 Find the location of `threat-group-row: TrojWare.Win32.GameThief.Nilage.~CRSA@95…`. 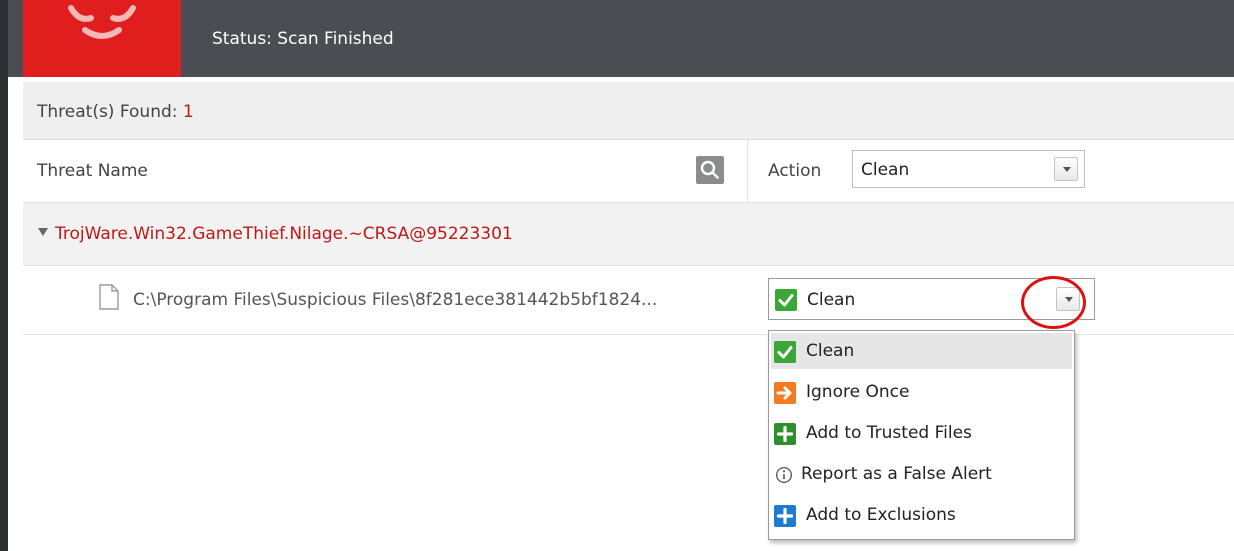

threat-group-row: TrojWare.Win32.GameThief.Nilage.~CRSA@95… is located at coordinates (628, 234).